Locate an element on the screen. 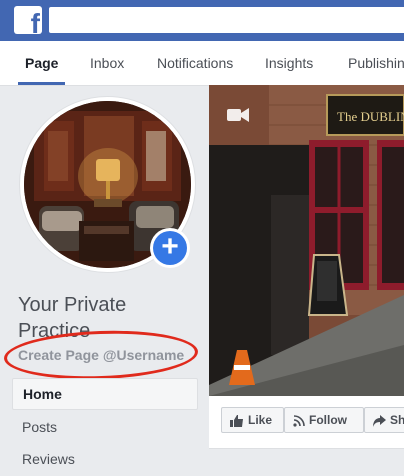  rss-icon is located at coordinates (299, 421).